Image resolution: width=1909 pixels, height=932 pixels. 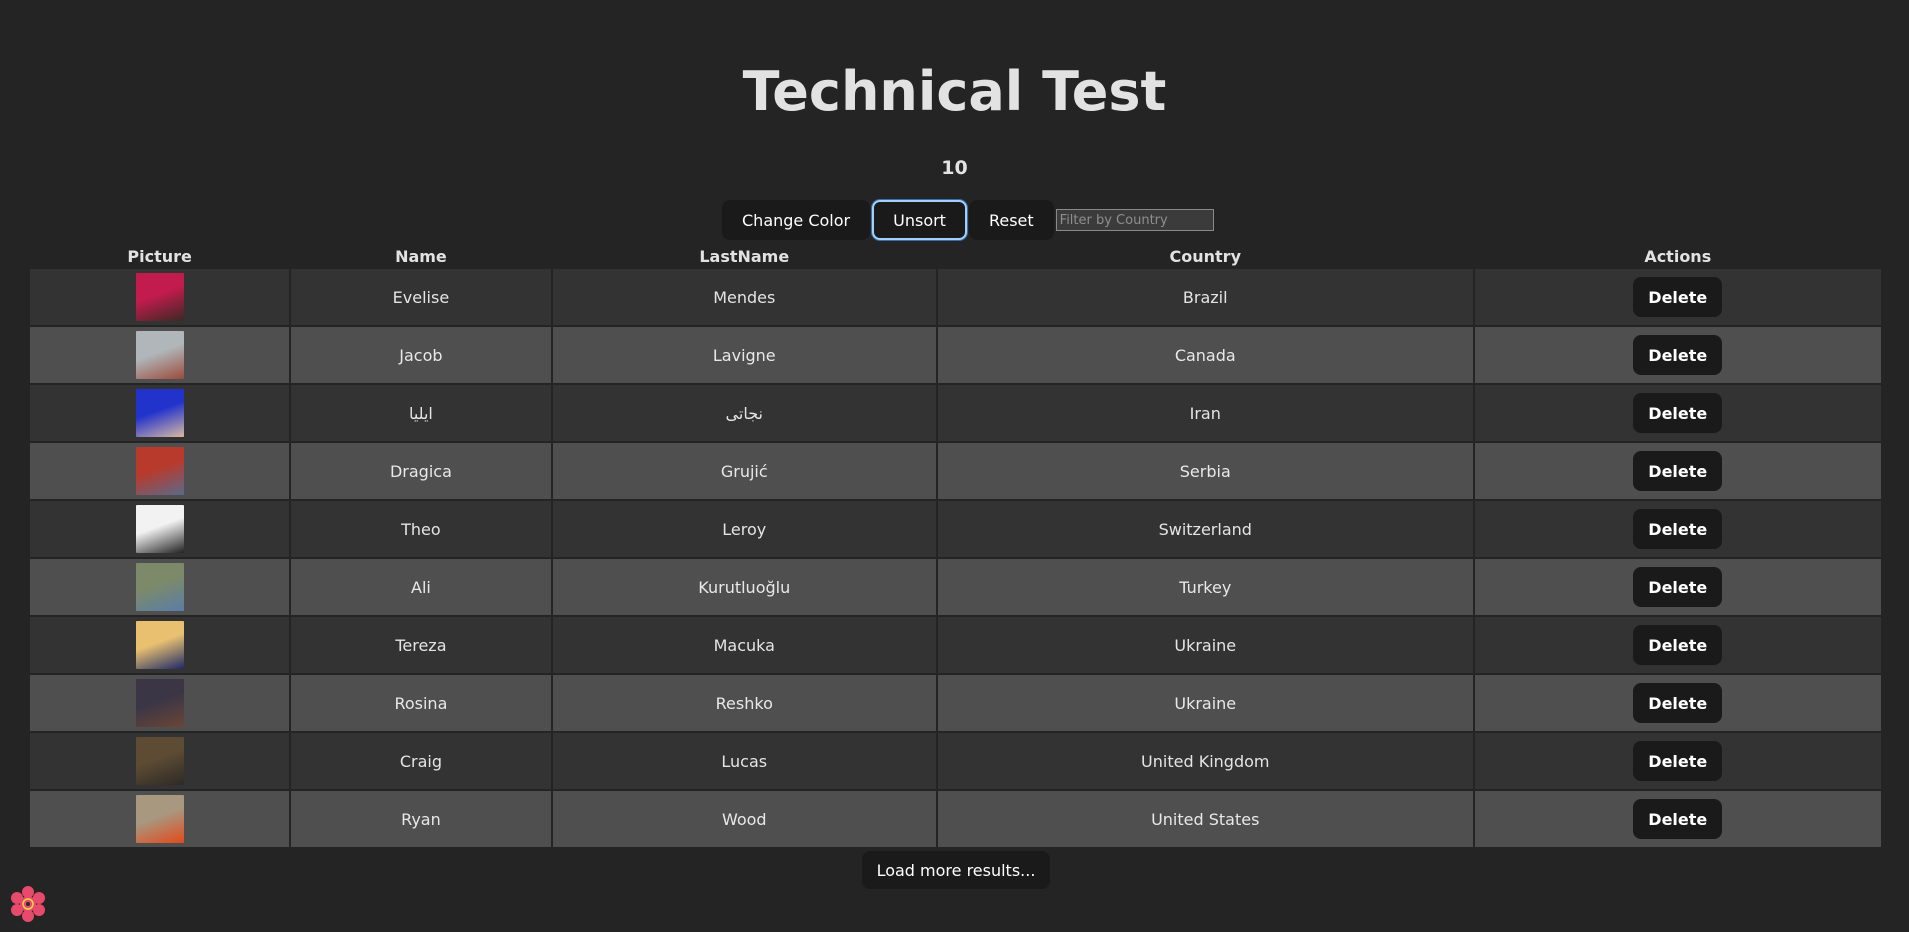 I want to click on country-cell: Serbia, so click(x=1205, y=471).